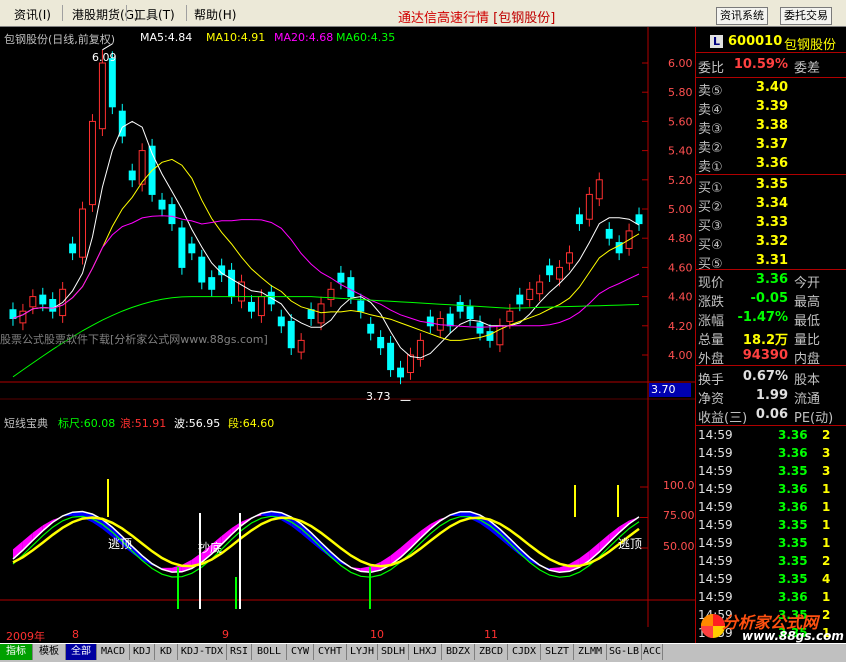 Image resolution: width=846 pixels, height=662 pixels. I want to click on indicator-ruler: 标尺:60.08, so click(87, 423).